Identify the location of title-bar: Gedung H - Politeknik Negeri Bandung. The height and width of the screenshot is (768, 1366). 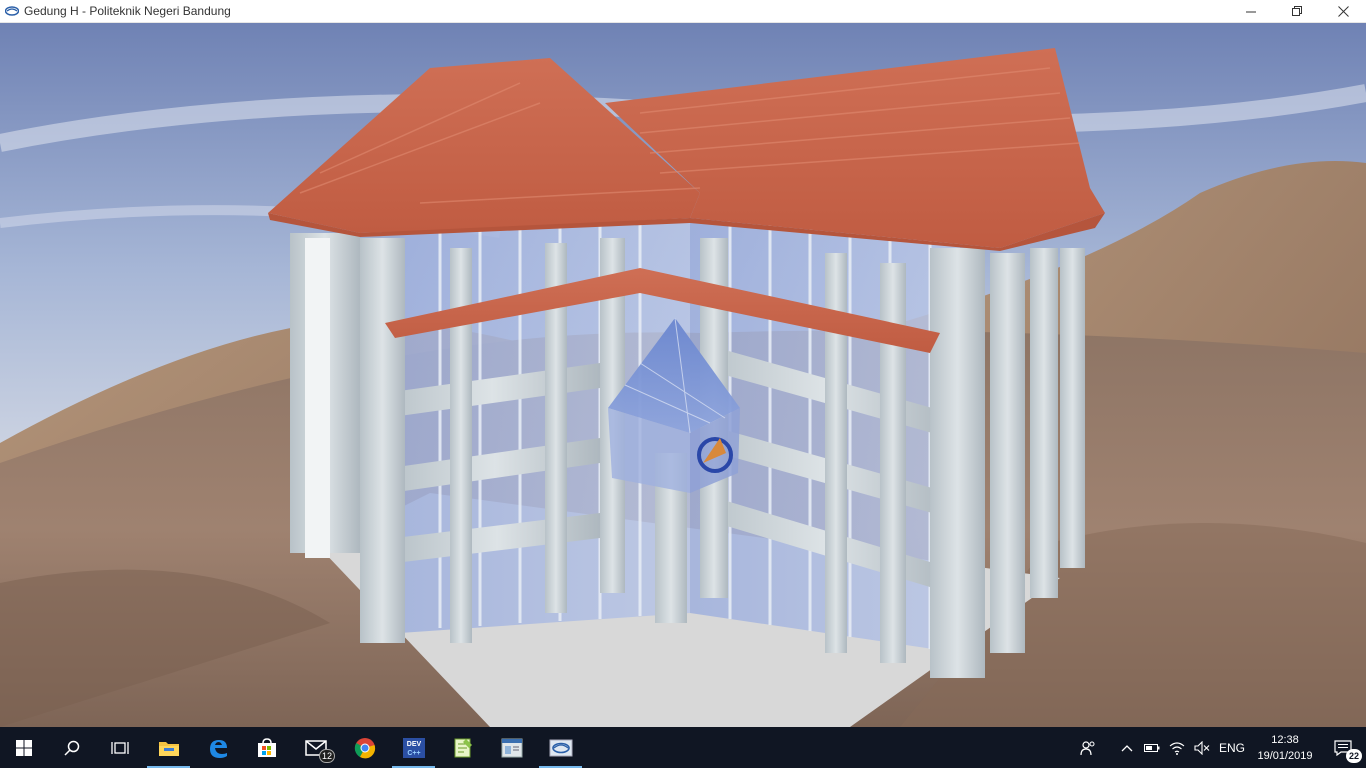
(683, 11).